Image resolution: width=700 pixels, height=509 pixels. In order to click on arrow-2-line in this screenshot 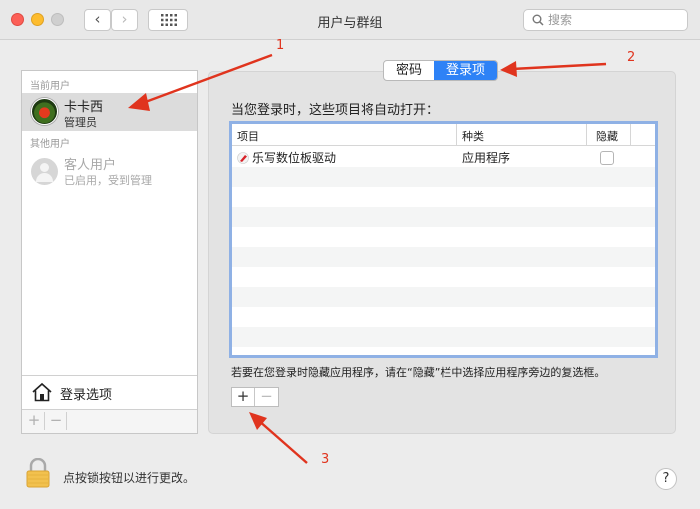, I will do `click(559, 66)`.